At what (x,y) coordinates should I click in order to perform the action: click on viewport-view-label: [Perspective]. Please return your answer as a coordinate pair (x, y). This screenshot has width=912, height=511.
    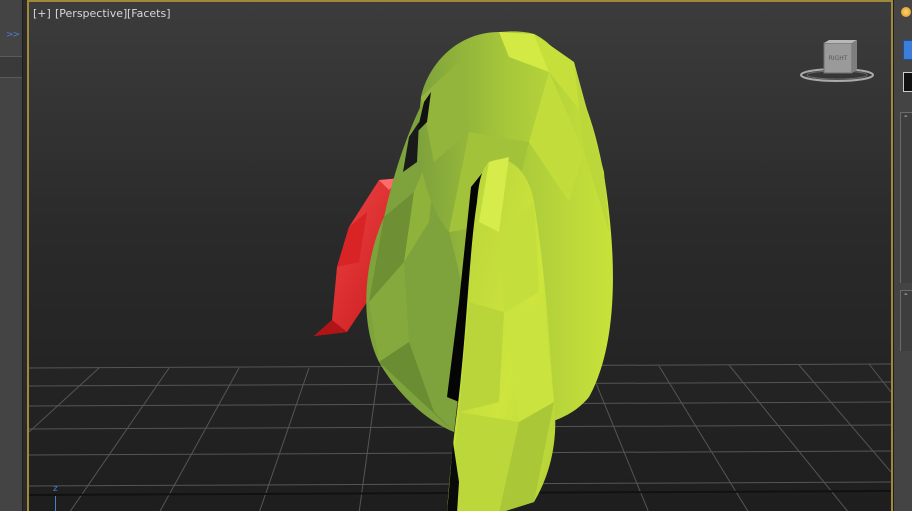
    Looking at the image, I should click on (91, 13).